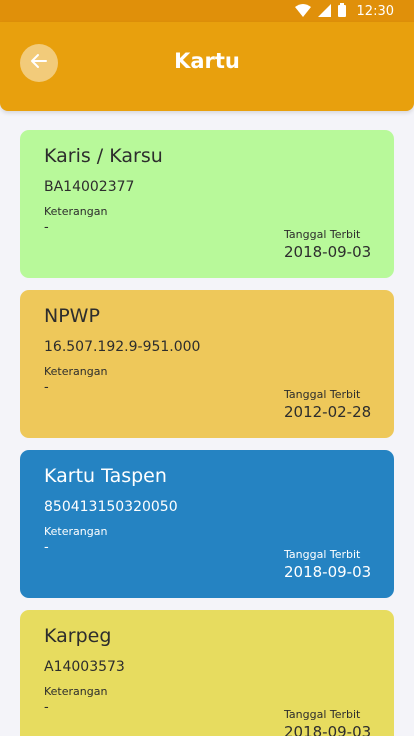 The height and width of the screenshot is (736, 414). I want to click on card-number: BA14002377, so click(89, 187).